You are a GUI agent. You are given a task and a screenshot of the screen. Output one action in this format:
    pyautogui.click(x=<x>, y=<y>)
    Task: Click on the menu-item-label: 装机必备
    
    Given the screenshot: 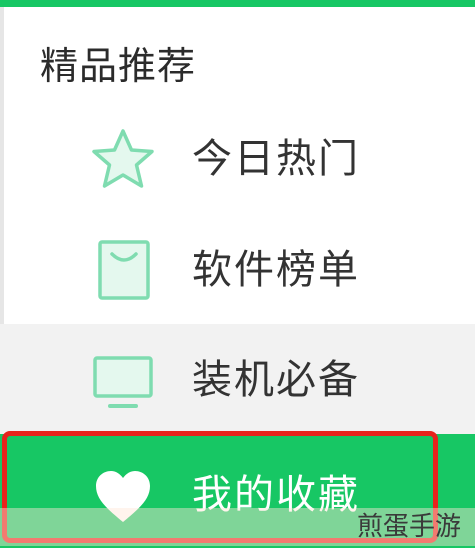 What is the action you would take?
    pyautogui.click(x=276, y=380)
    